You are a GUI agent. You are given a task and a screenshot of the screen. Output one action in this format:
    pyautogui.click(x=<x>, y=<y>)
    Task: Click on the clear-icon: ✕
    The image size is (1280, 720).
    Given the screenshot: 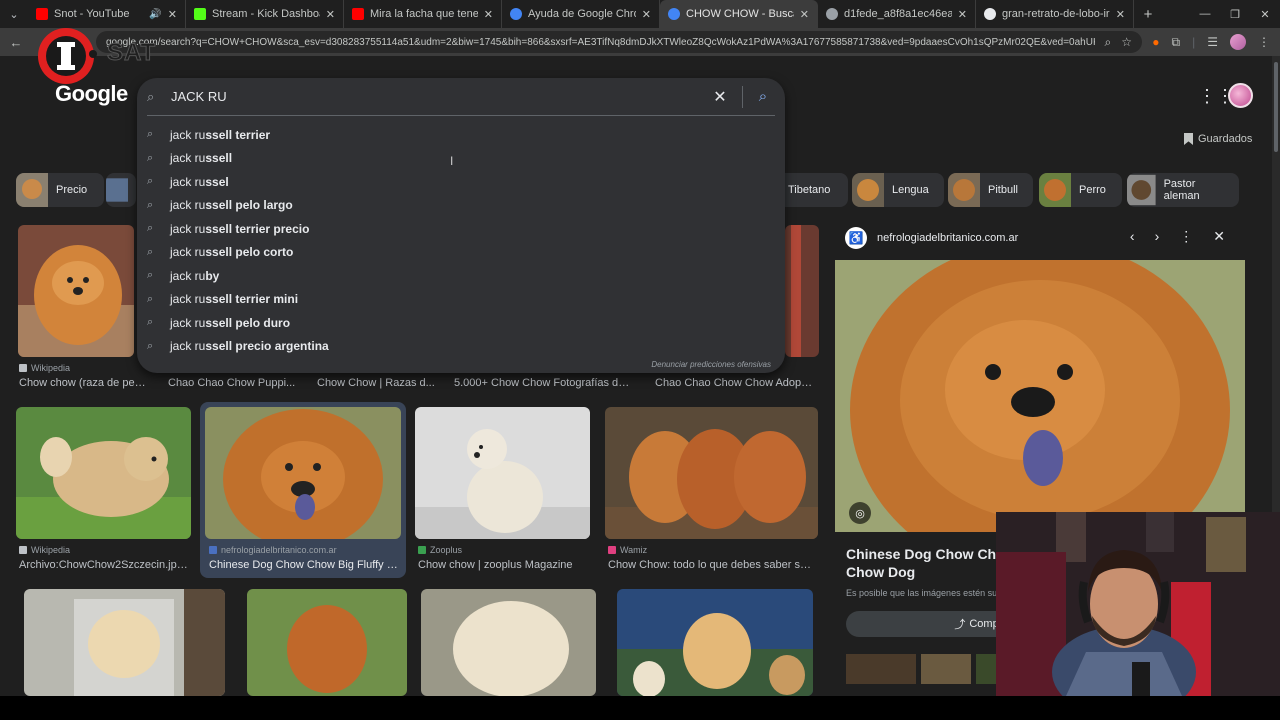 What is the action you would take?
    pyautogui.click(x=720, y=97)
    